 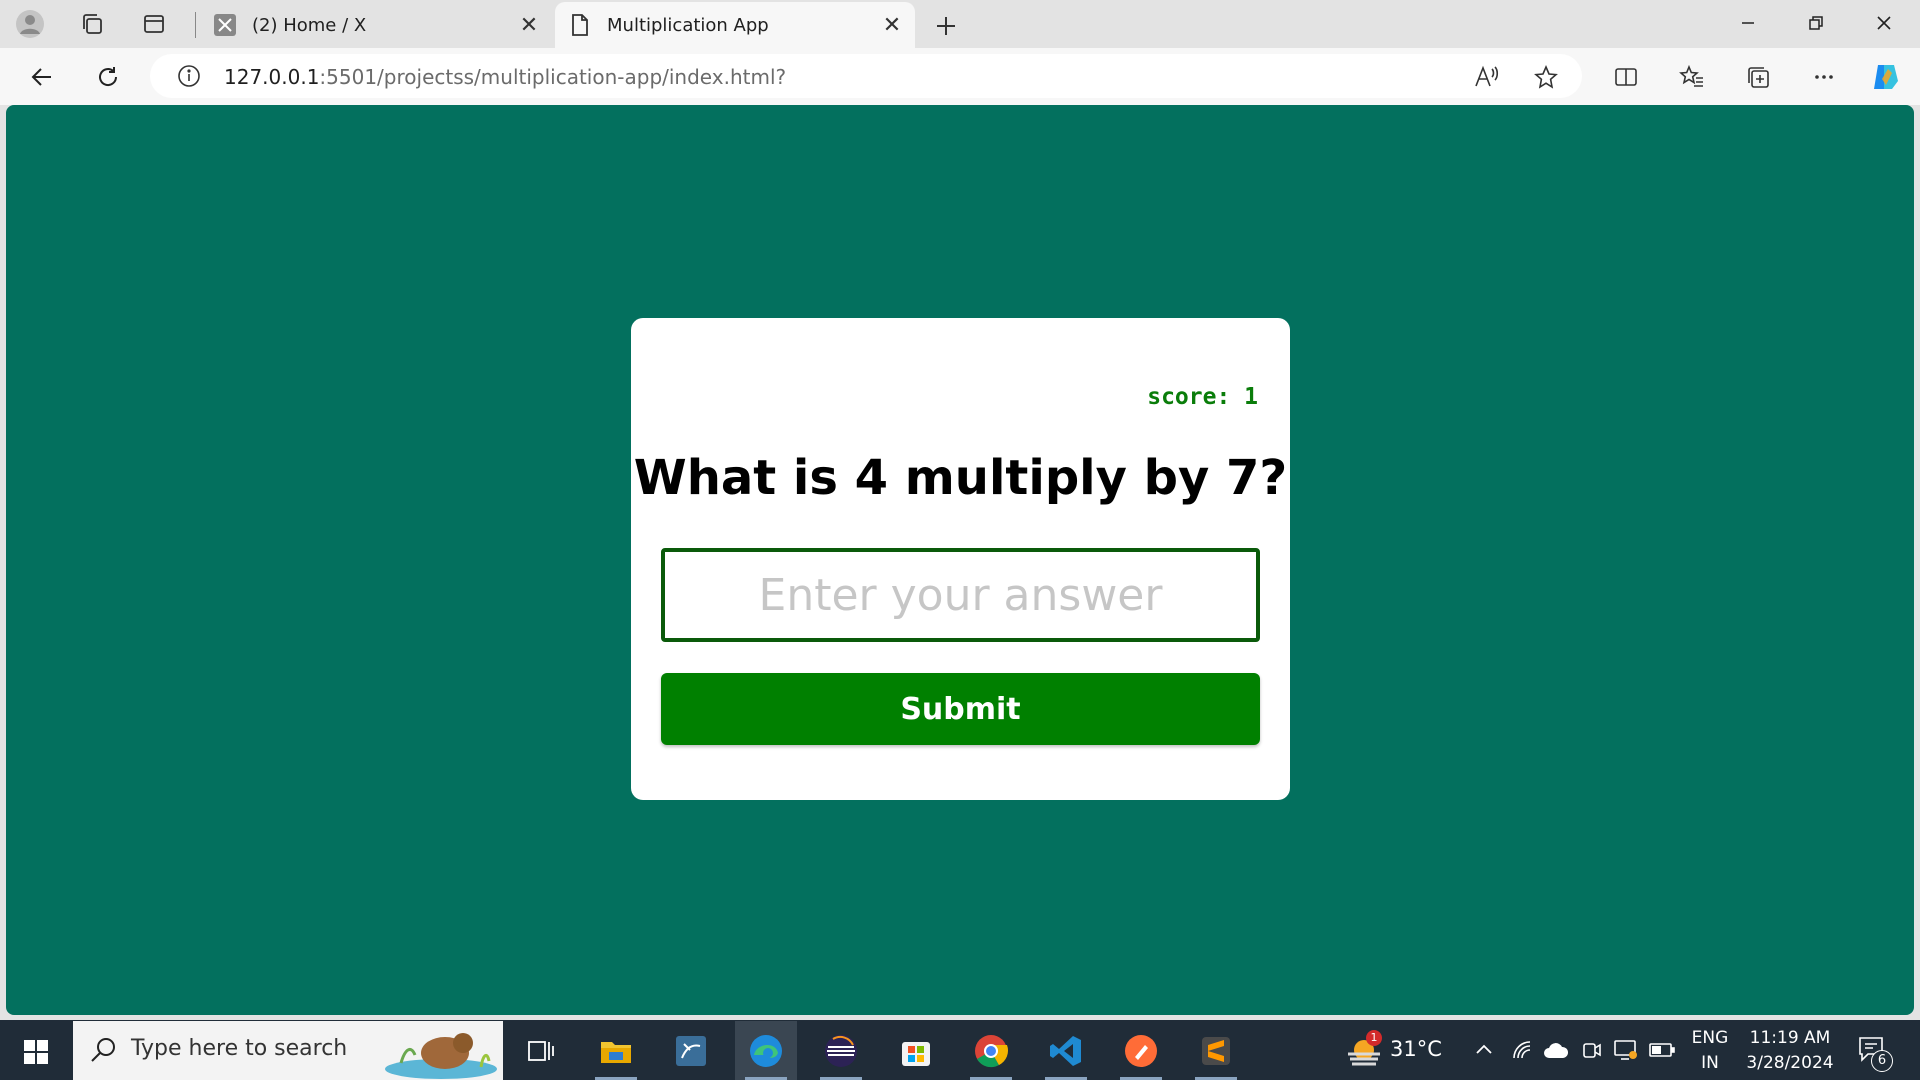 What do you see at coordinates (960, 595) in the screenshot?
I see `answer-input` at bounding box center [960, 595].